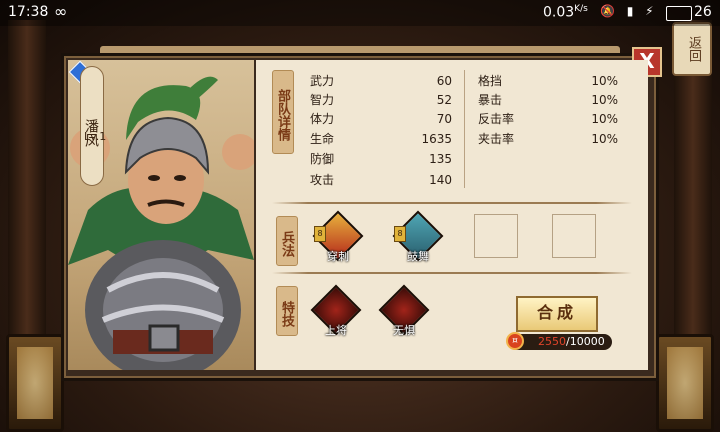  I want to click on clock: 17:38, so click(28, 12).